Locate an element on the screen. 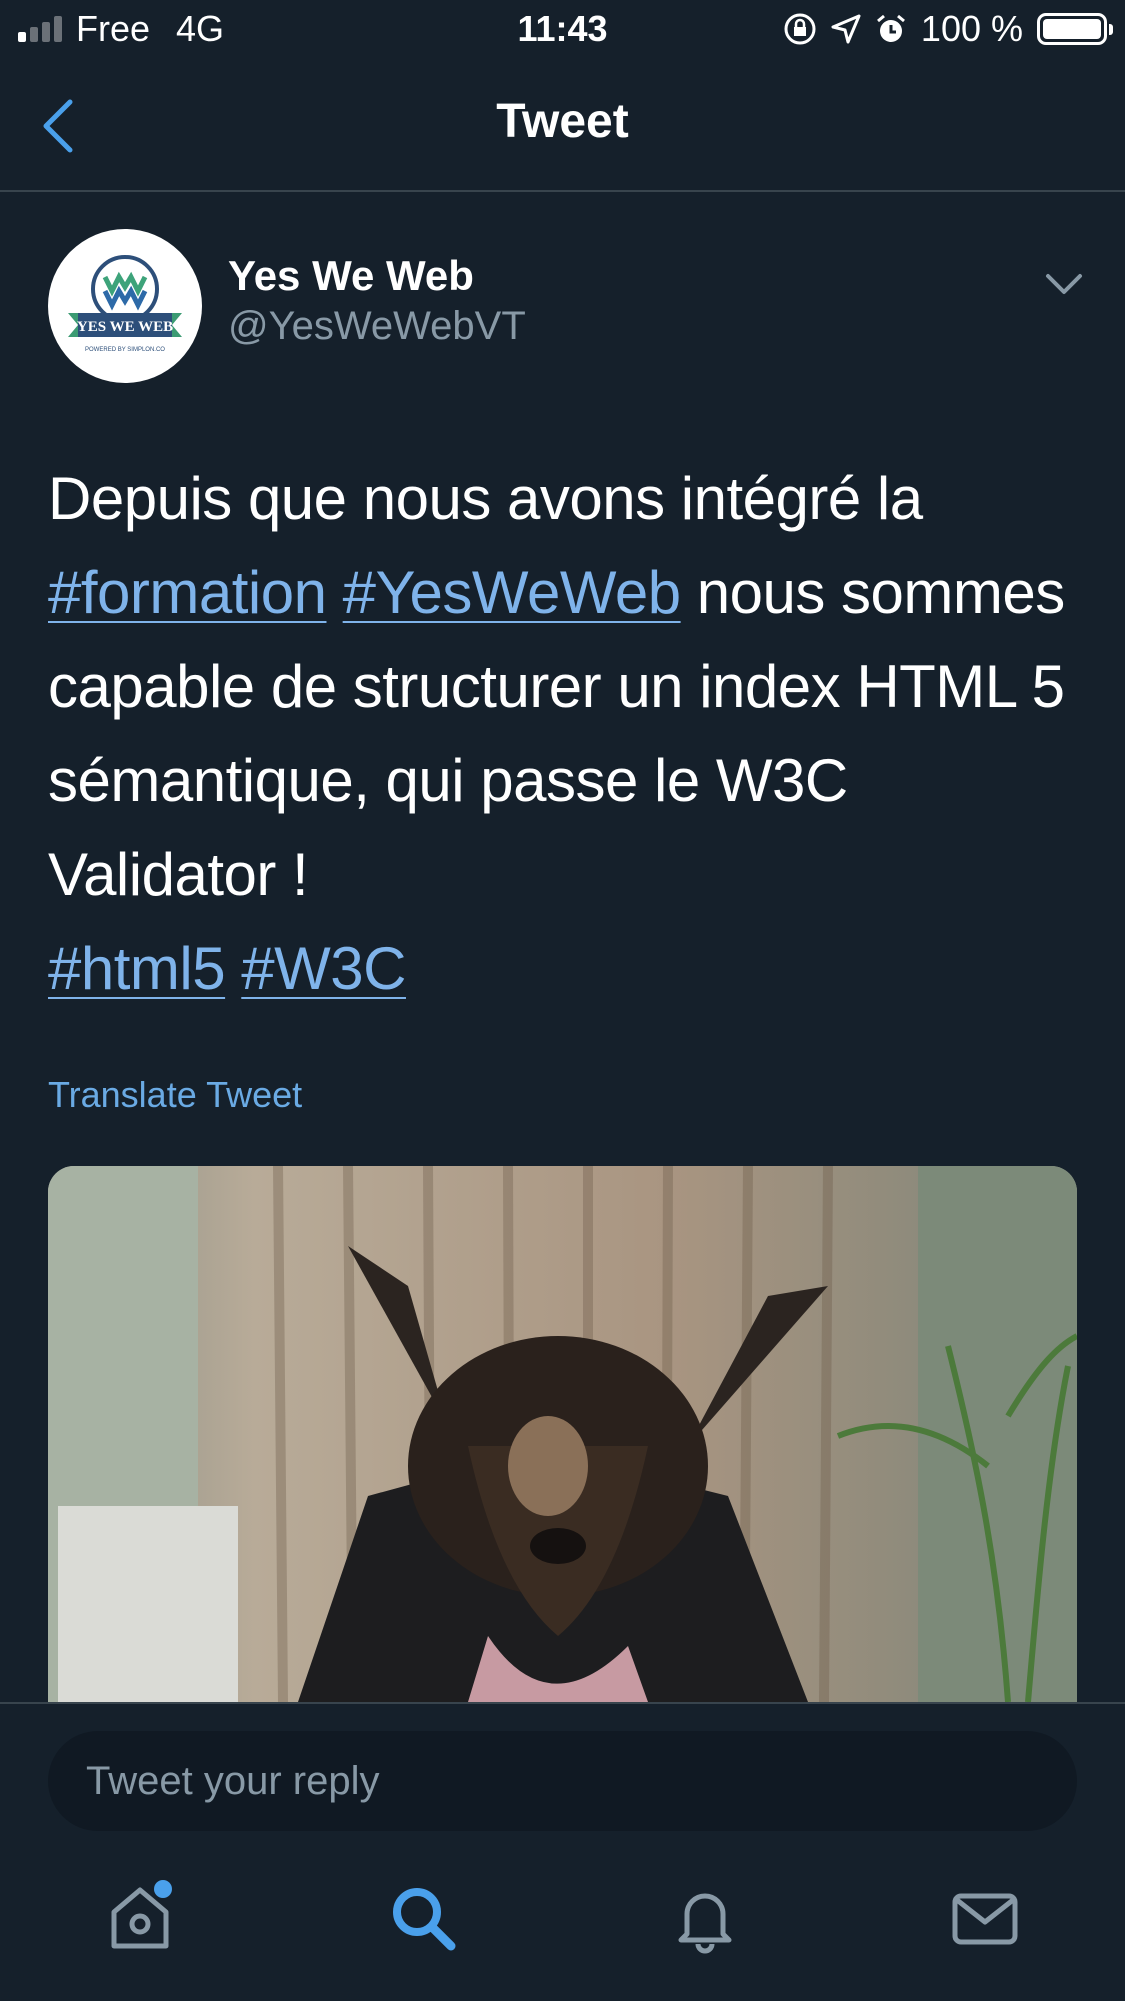 This screenshot has width=1125, height=2001. reply-input: Tweet your reply is located at coordinates (562, 1781).